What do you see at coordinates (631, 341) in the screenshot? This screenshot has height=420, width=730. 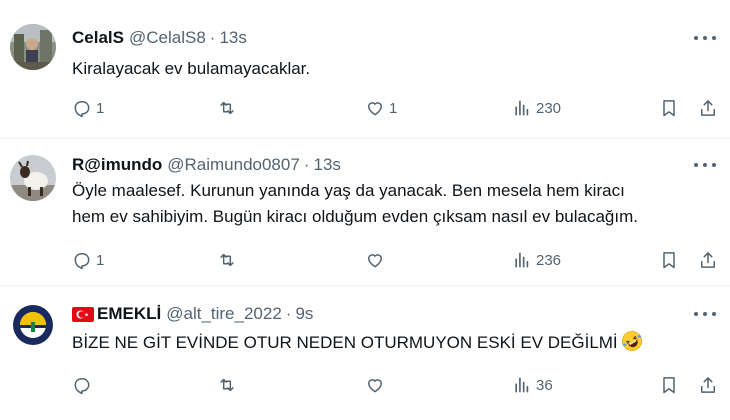 I see `rolling-laughing-emoji` at bounding box center [631, 341].